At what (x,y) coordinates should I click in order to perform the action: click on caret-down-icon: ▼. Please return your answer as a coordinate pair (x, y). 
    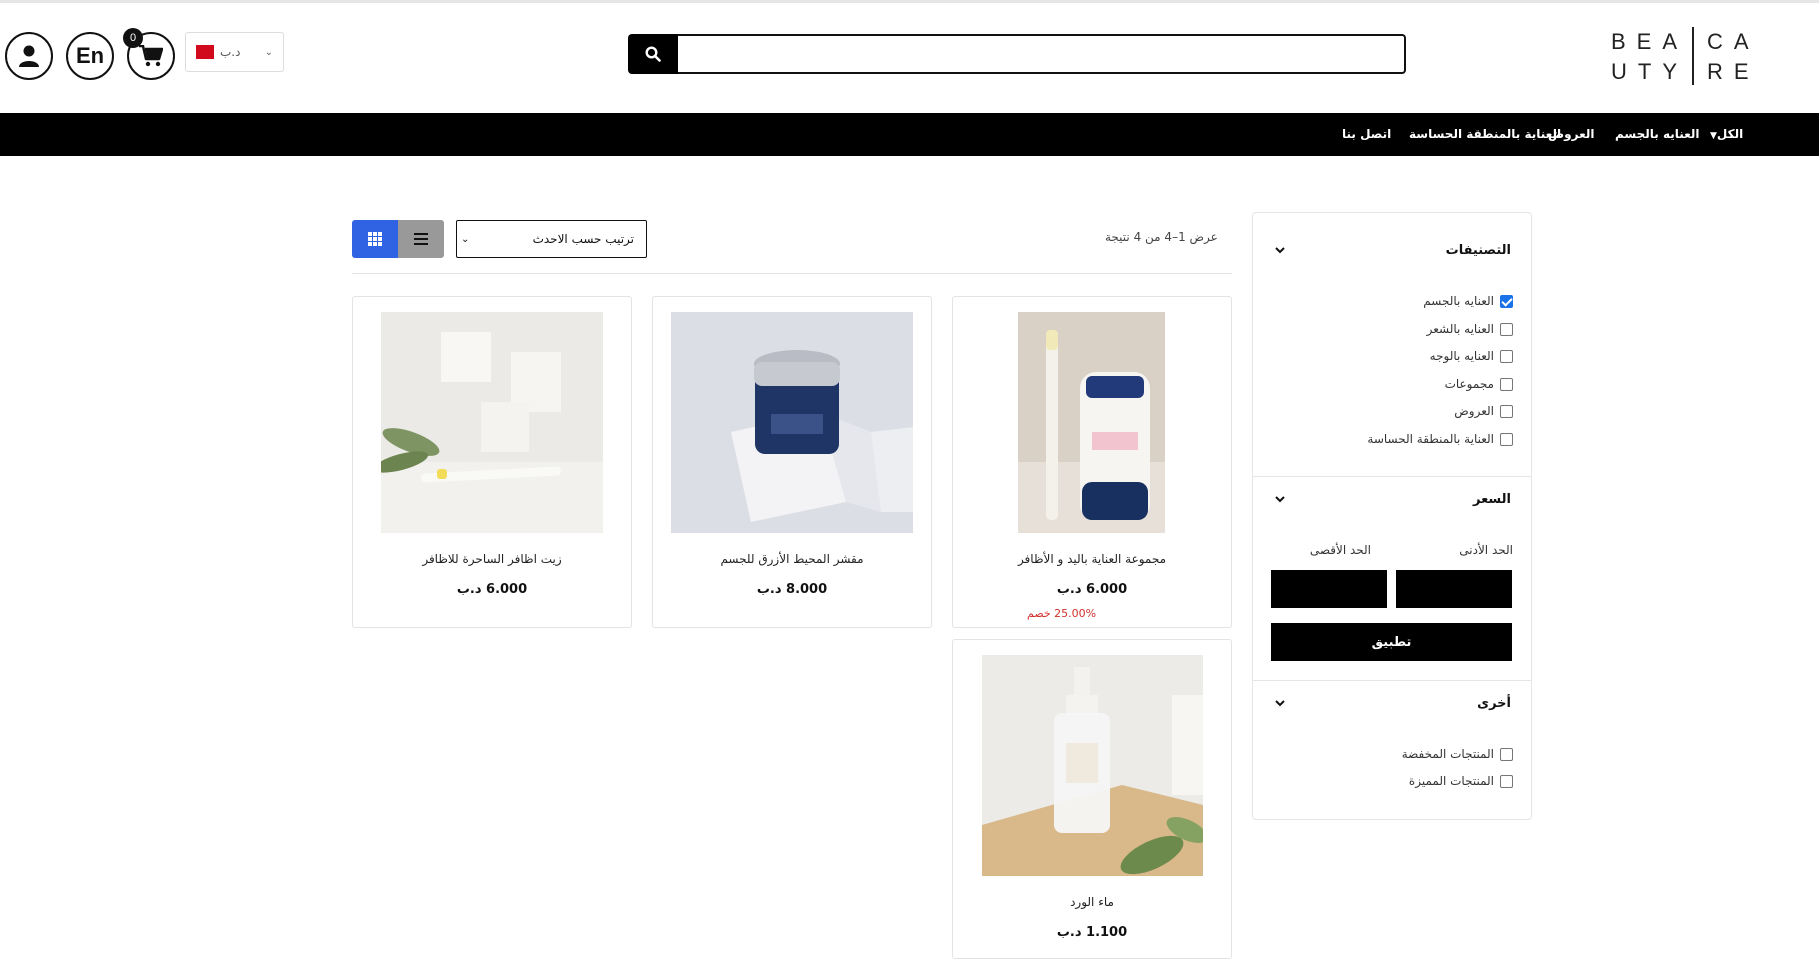
    Looking at the image, I should click on (1713, 136).